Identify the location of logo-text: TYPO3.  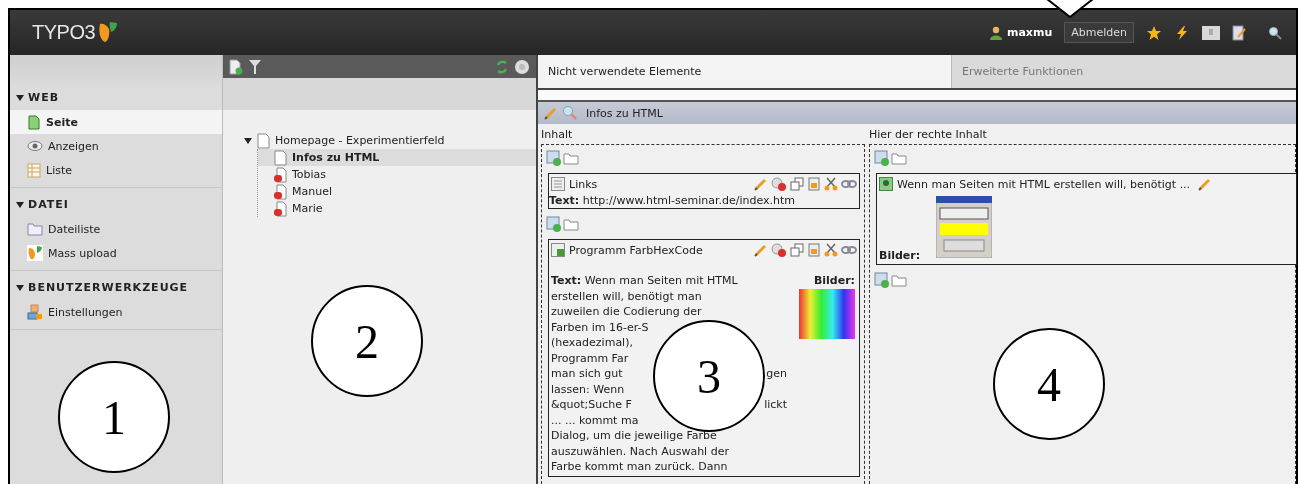
(64, 32).